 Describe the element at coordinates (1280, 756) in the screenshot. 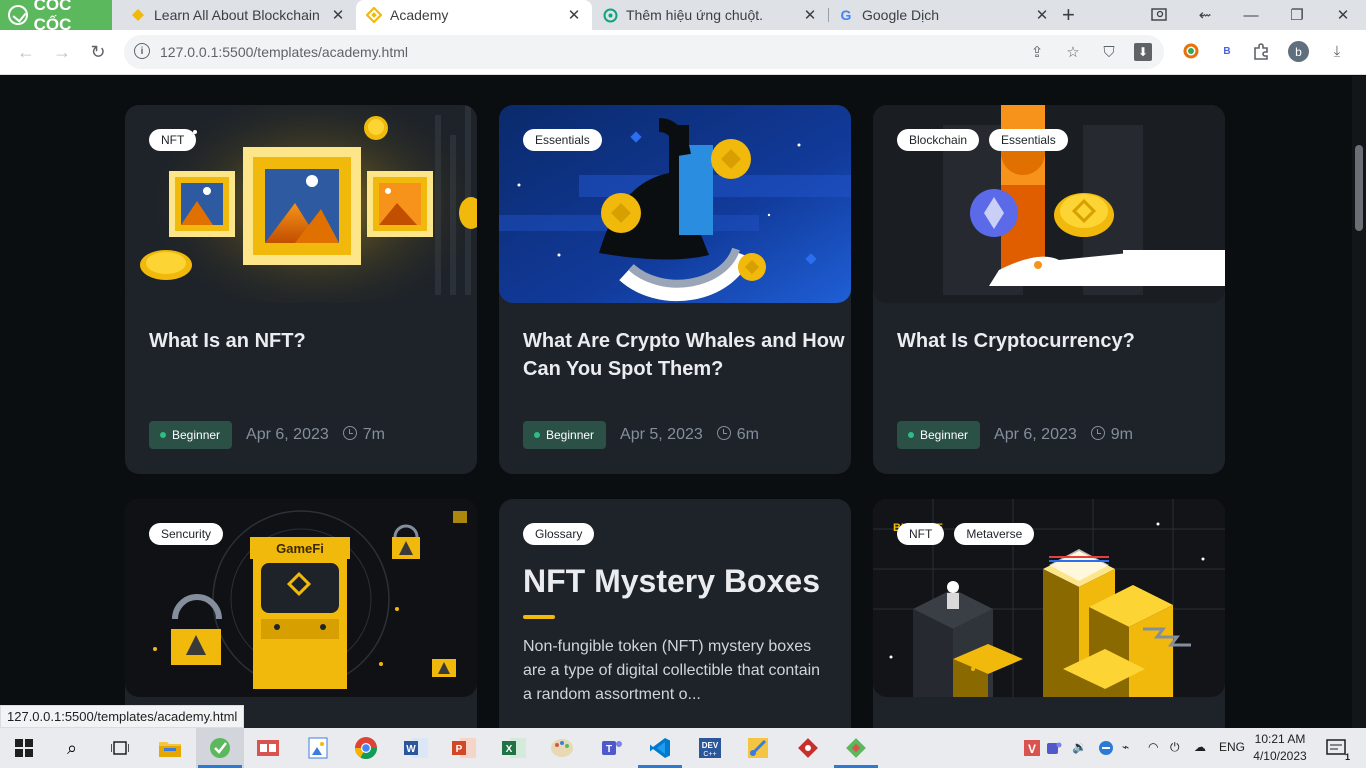

I see `clock-date: 4/10/2023` at that location.